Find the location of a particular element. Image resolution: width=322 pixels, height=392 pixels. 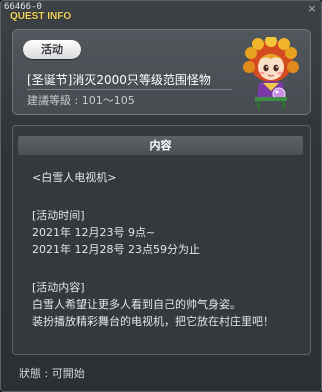

content-line: 2021年 12月28号 23点59分为止 is located at coordinates (116, 249).